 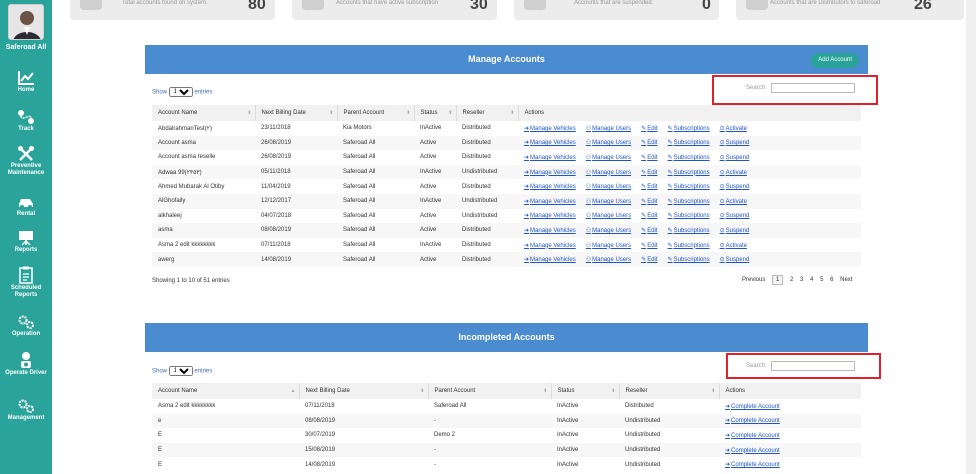 What do you see at coordinates (801, 280) in the screenshot?
I see `pager-page: 3` at bounding box center [801, 280].